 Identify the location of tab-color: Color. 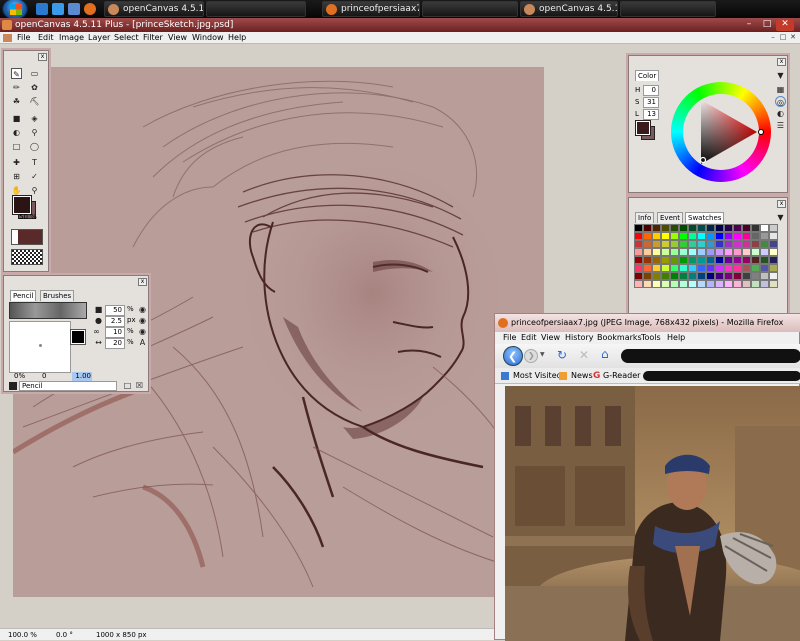
(647, 75).